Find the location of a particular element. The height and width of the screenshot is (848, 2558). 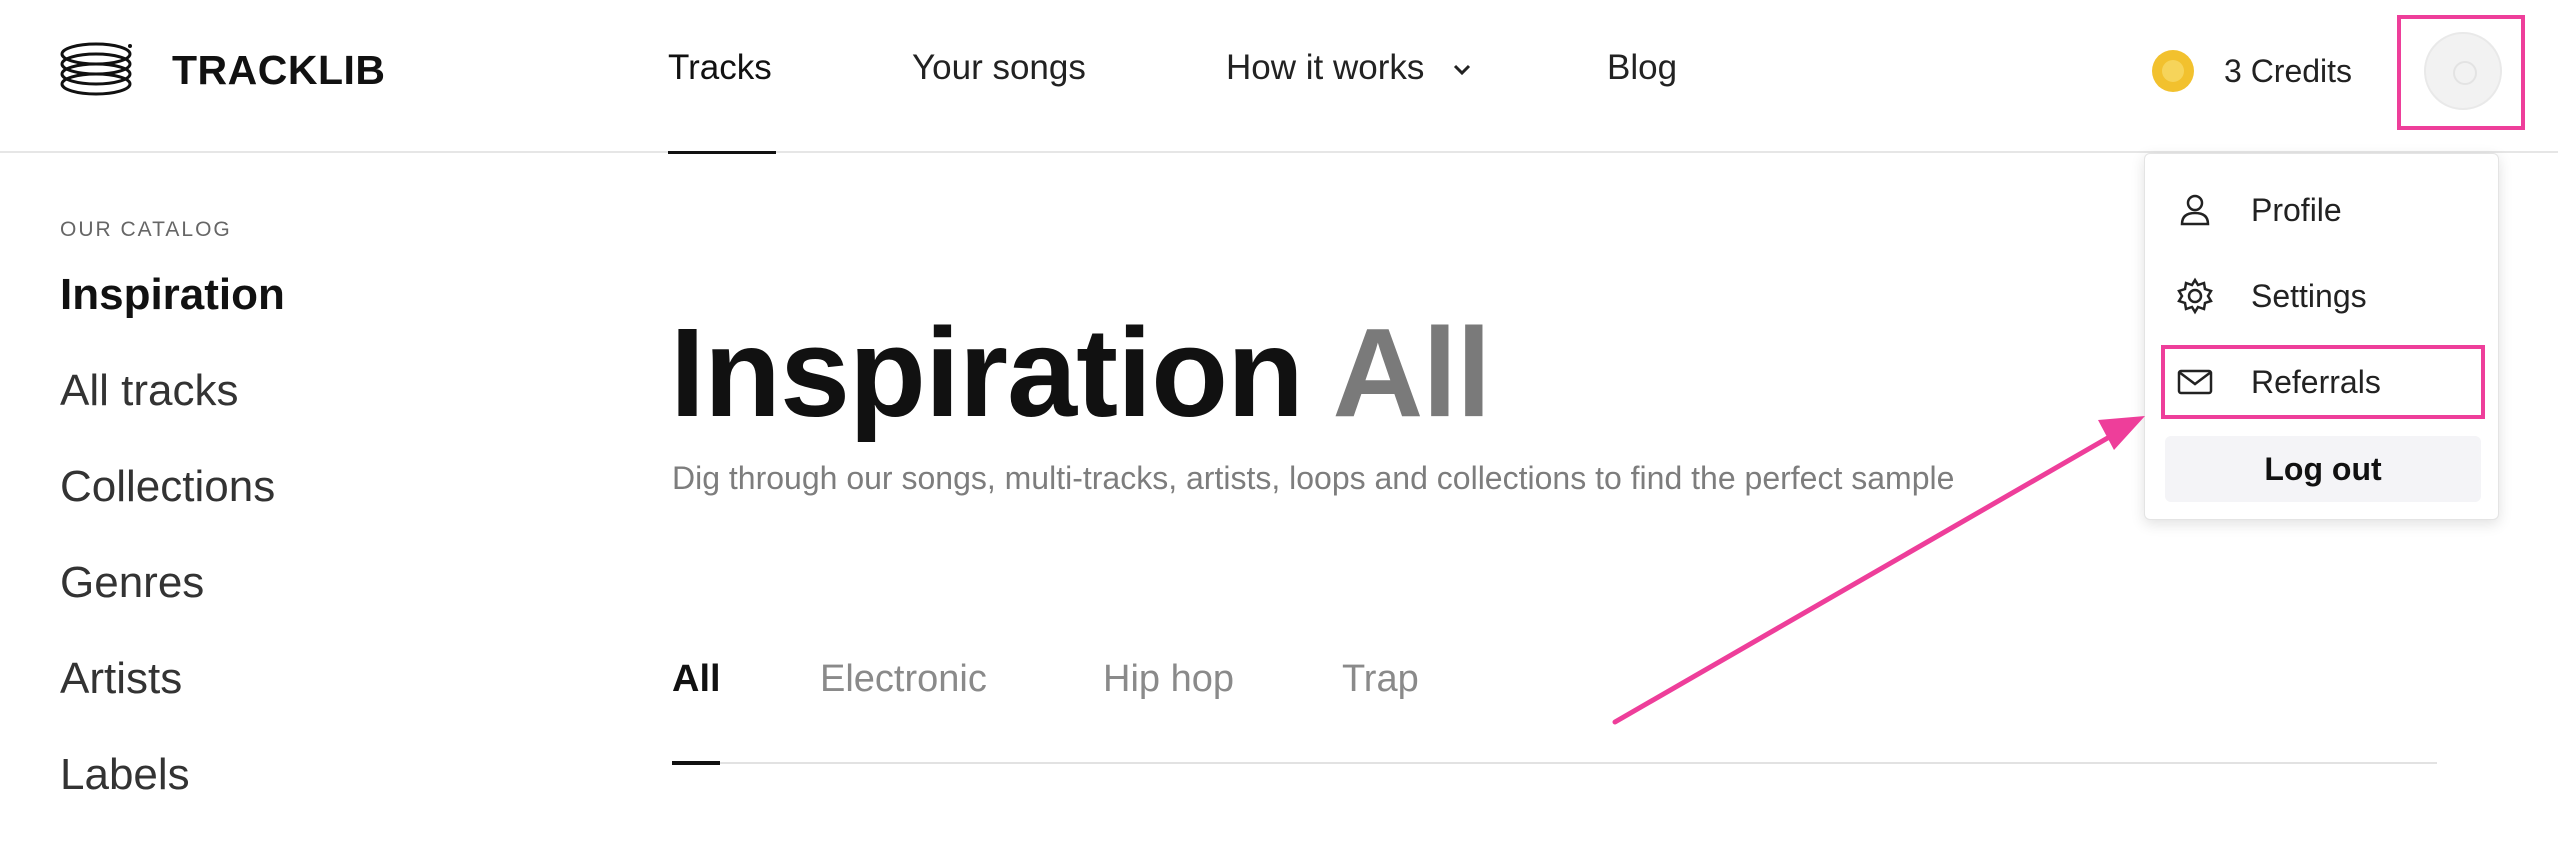

avatar is located at coordinates (2463, 71).